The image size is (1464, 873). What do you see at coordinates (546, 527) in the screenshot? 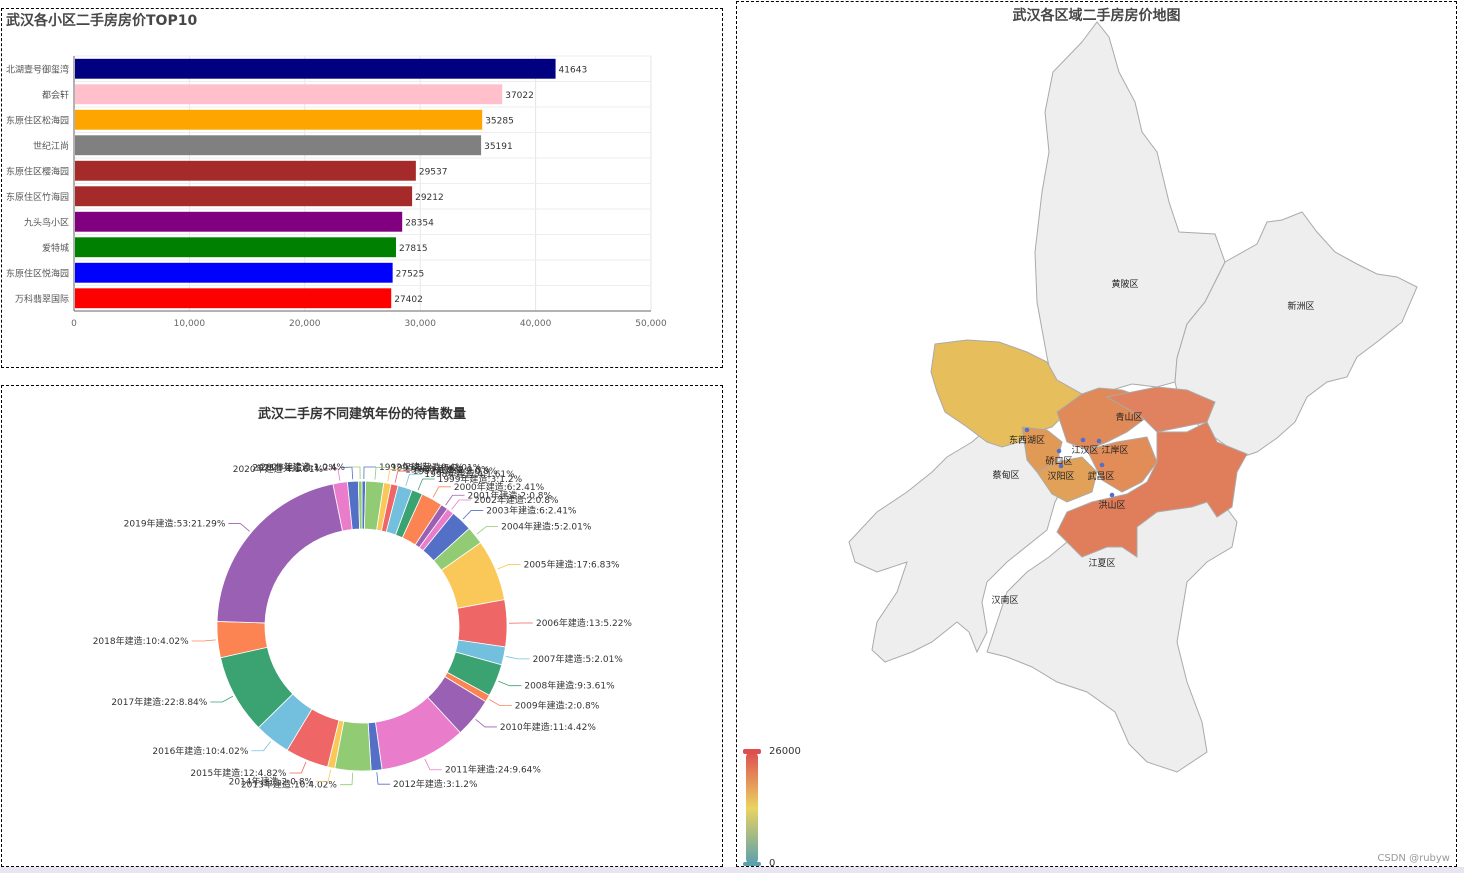
I see `pie-slice-label: 2004年建造:5:2.01%` at bounding box center [546, 527].